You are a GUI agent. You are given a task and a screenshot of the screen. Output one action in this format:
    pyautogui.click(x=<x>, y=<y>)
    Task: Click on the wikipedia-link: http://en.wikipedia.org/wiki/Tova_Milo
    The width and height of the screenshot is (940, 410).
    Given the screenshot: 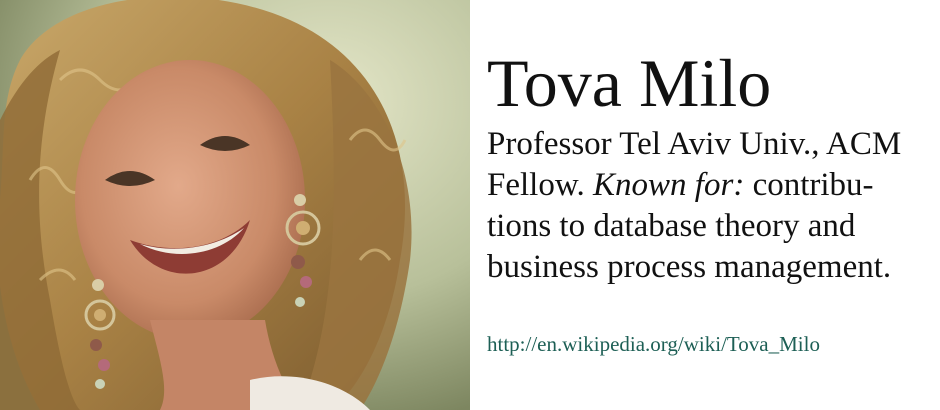 What is the action you would take?
    pyautogui.click(x=653, y=344)
    